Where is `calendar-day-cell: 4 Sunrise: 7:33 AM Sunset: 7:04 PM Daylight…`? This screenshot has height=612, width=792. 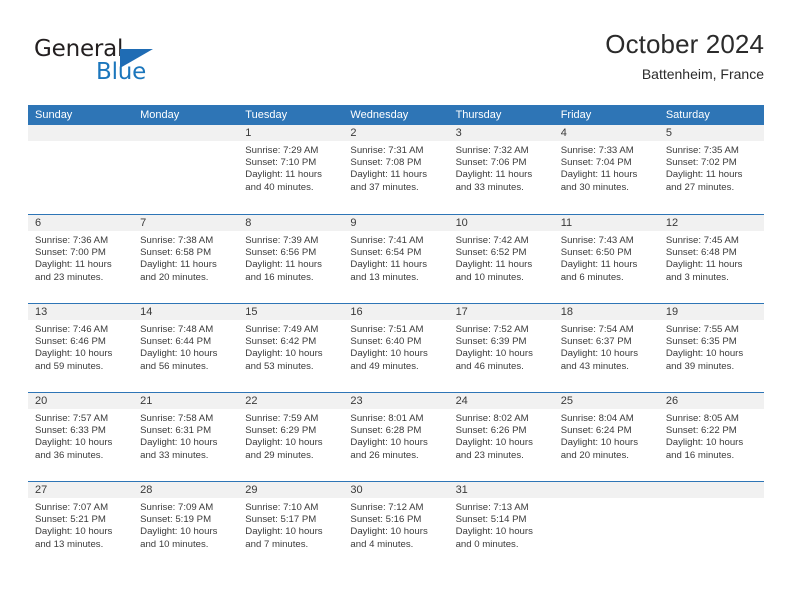 calendar-day-cell: 4 Sunrise: 7:33 AM Sunset: 7:04 PM Daylight… is located at coordinates (606, 169).